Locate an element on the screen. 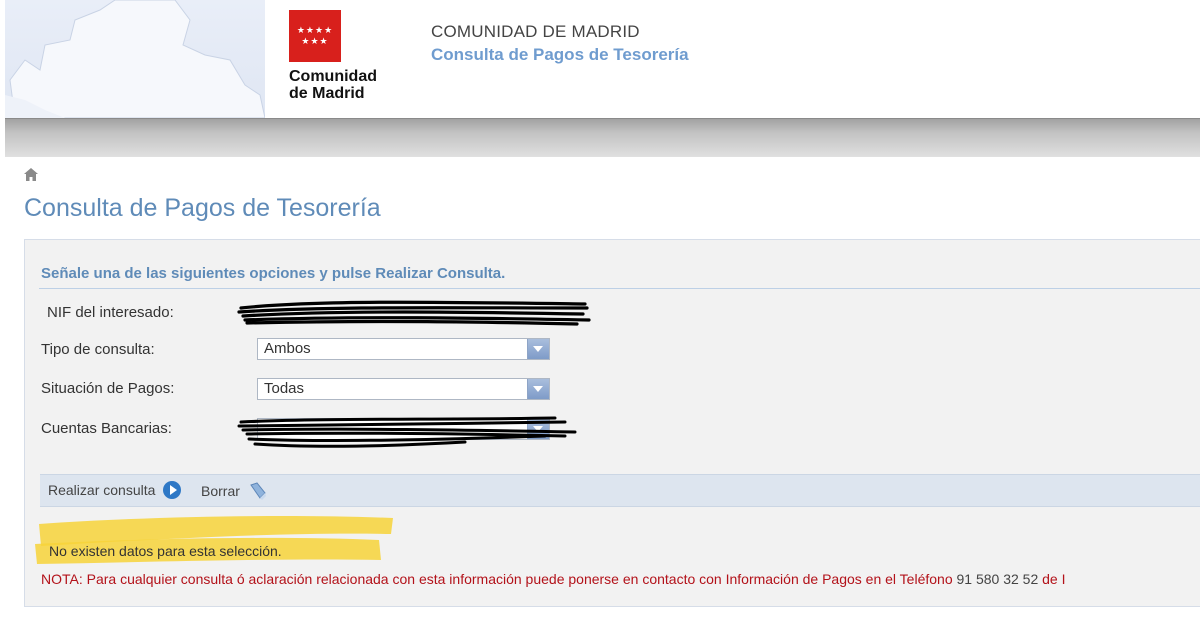 The height and width of the screenshot is (617, 1200). app-title: Consulta de Pagos de Tesorería is located at coordinates (560, 54).